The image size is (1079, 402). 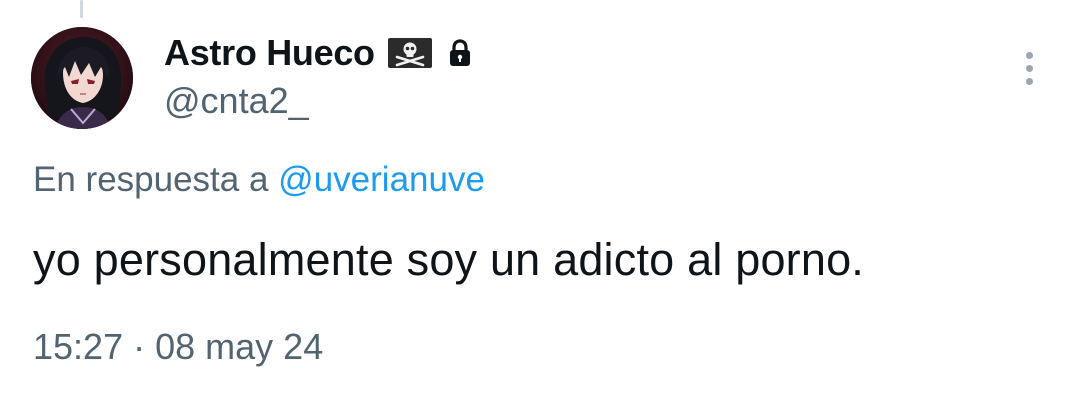 I want to click on avatar, so click(x=82, y=78).